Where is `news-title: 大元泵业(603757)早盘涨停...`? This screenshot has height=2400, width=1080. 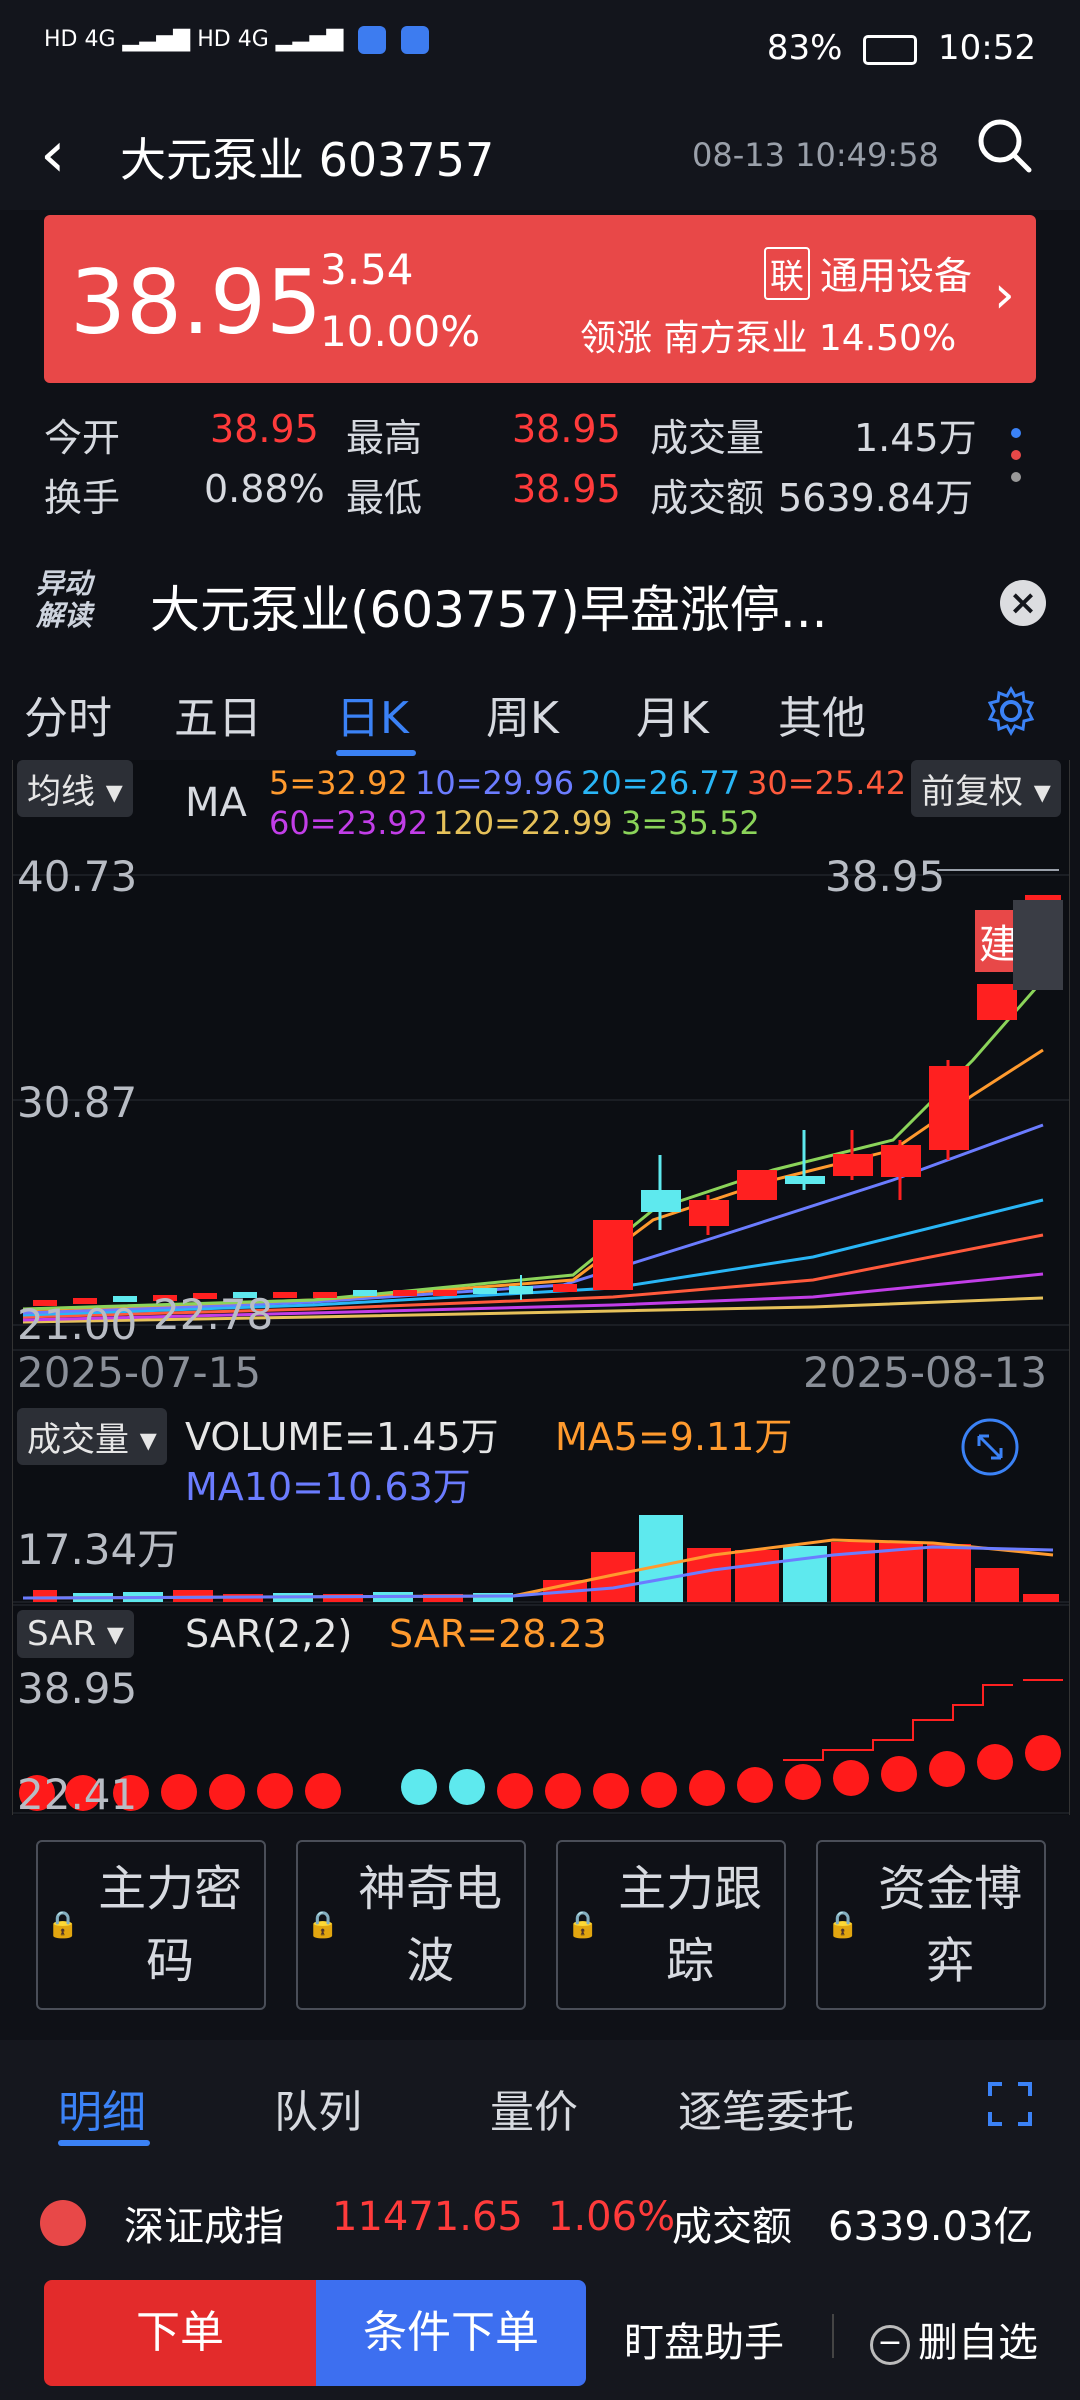
news-title: 大元泵业(603757)早盘涨停... is located at coordinates (489, 606).